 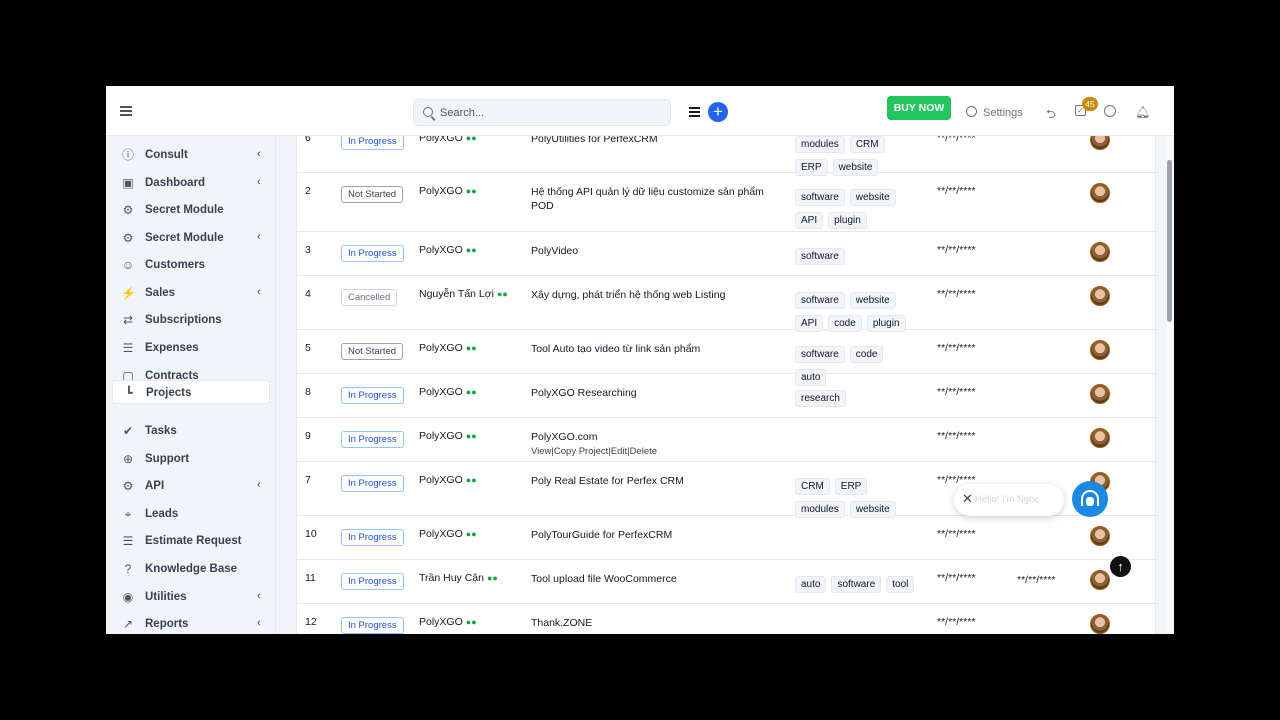 I want to click on sidebar-item-api: ⚙ API ‹, so click(x=191, y=486).